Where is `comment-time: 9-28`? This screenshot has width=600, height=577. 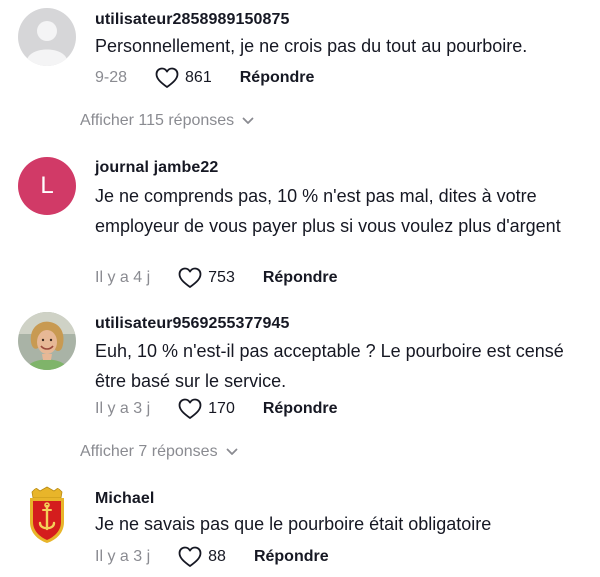
comment-time: 9-28 is located at coordinates (111, 77).